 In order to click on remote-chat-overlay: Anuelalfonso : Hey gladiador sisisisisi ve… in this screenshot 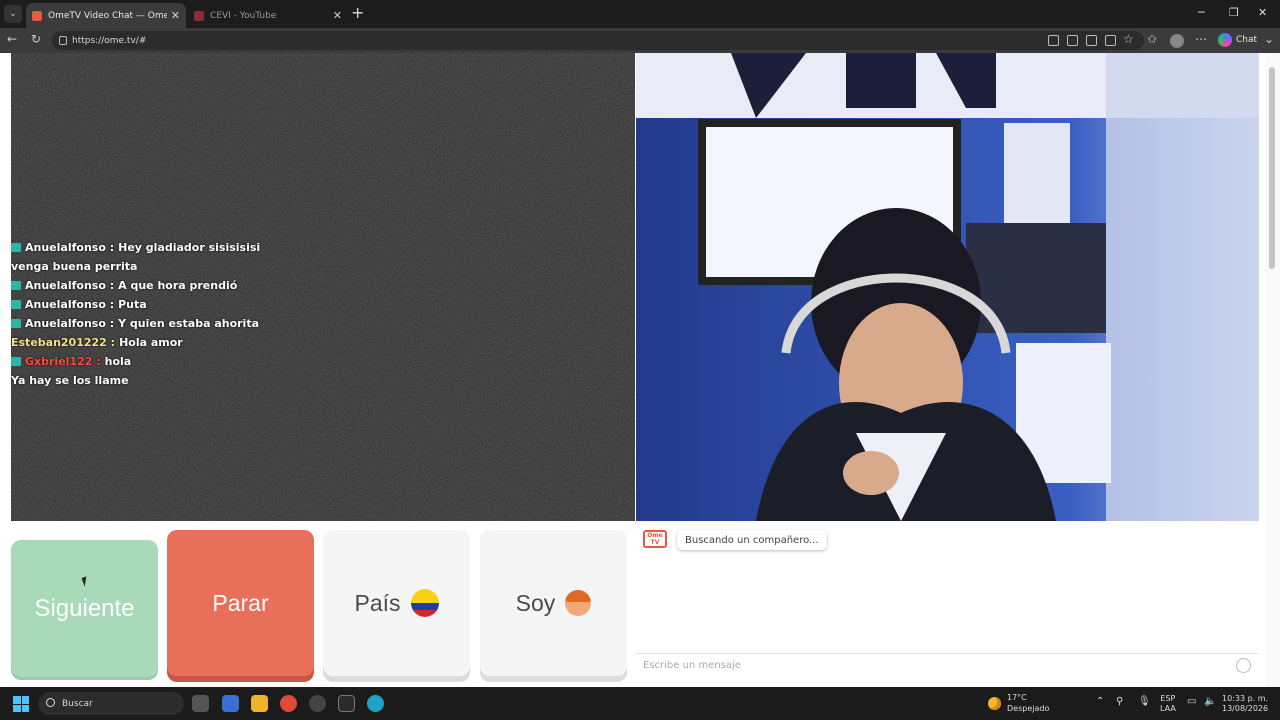, I will do `click(191, 314)`.